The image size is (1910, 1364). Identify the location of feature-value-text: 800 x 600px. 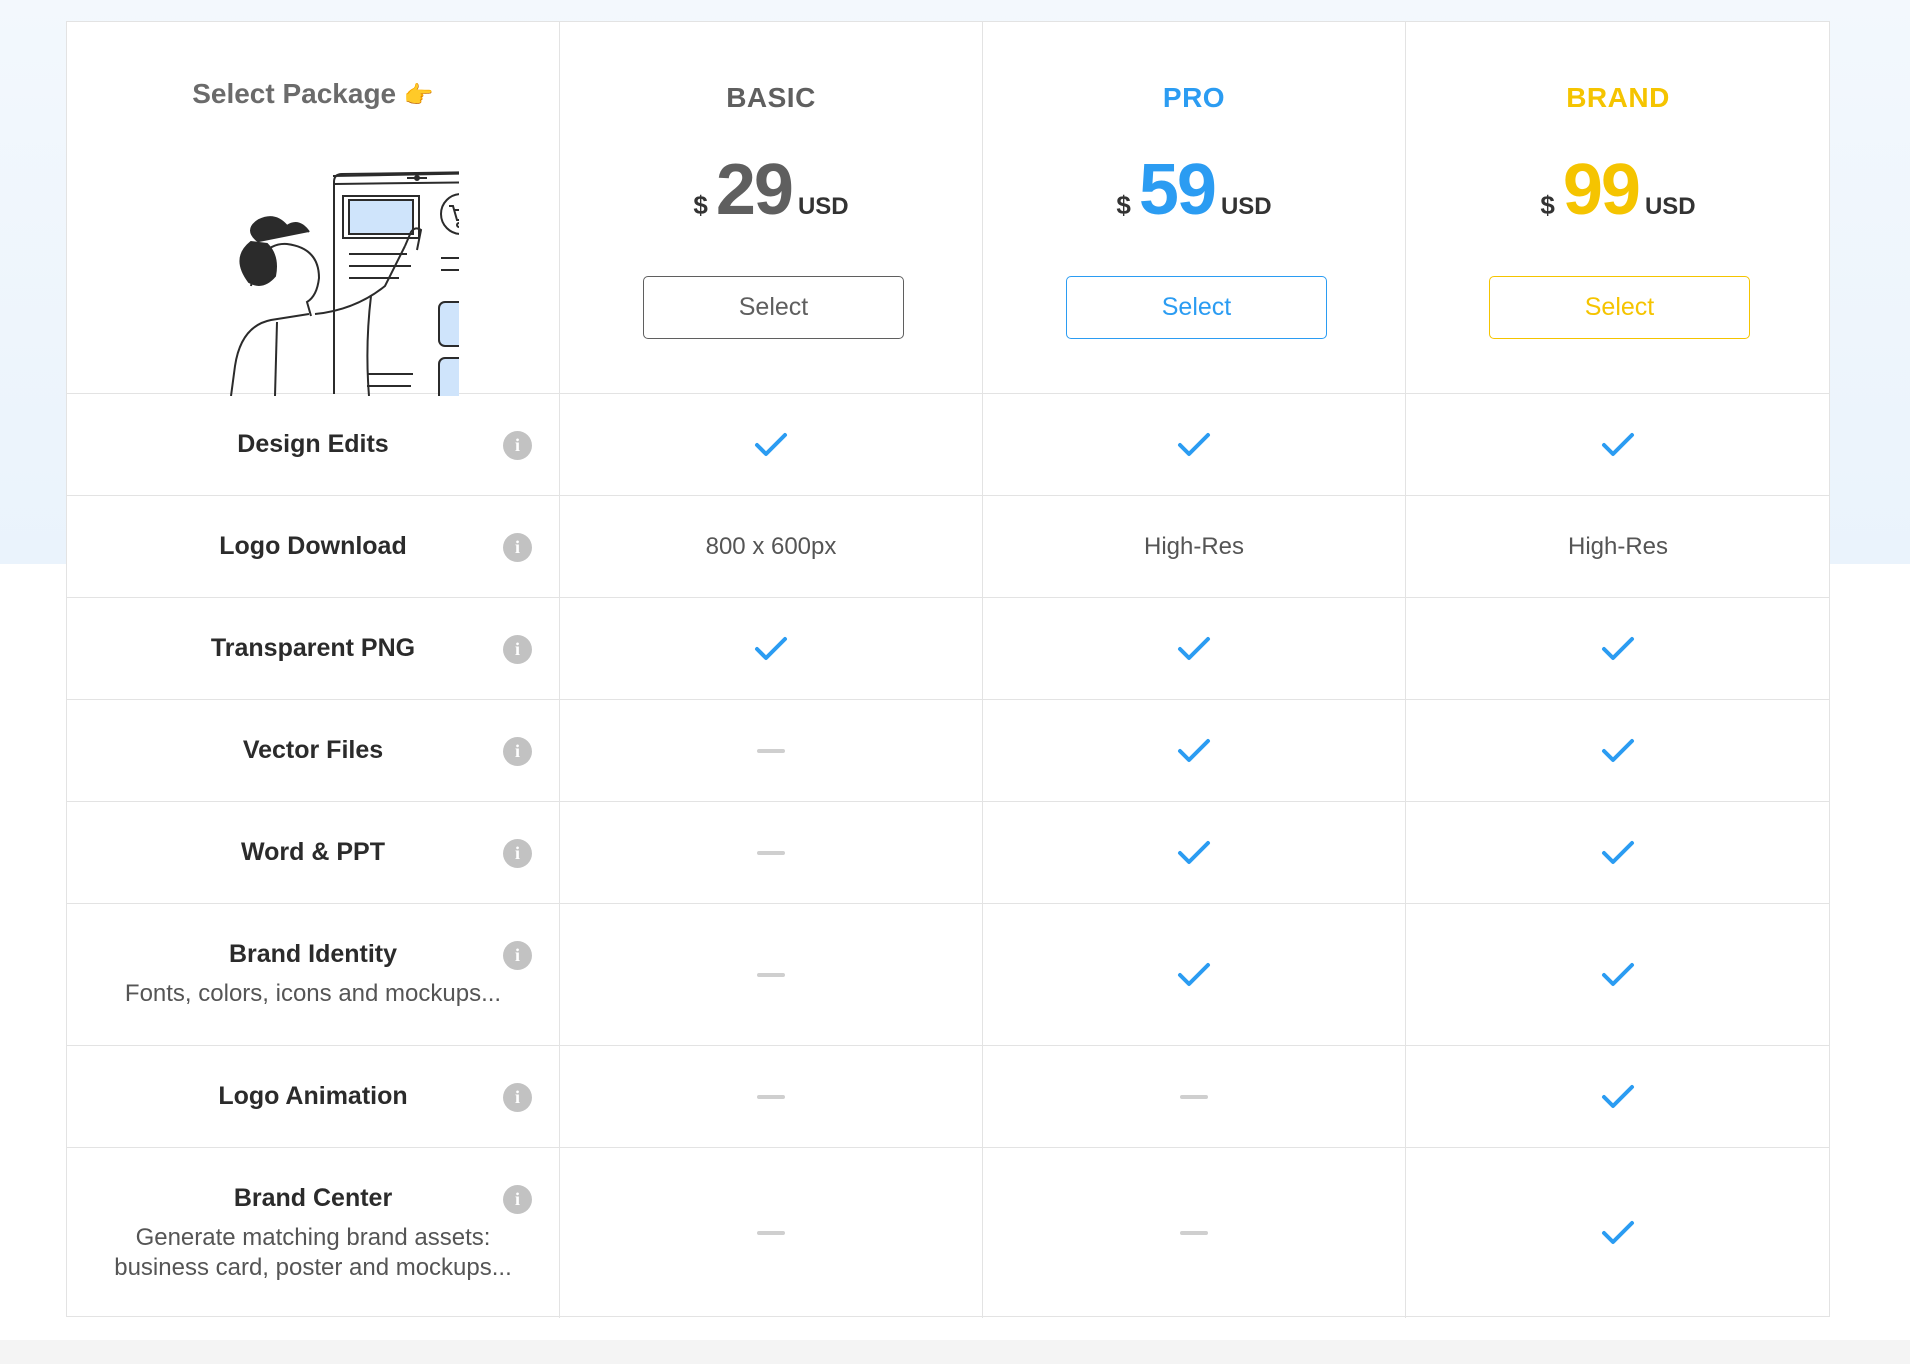
(771, 546).